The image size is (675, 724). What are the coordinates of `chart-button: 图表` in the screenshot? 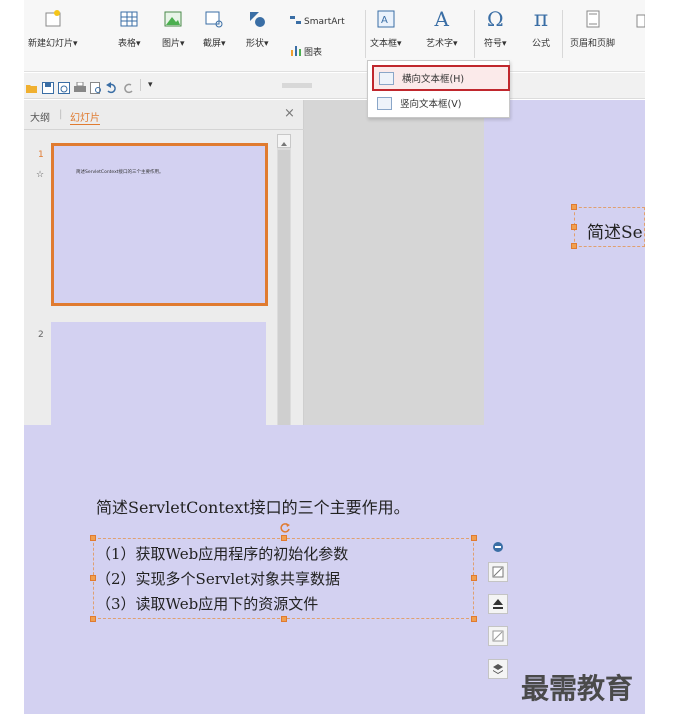 It's located at (306, 51).